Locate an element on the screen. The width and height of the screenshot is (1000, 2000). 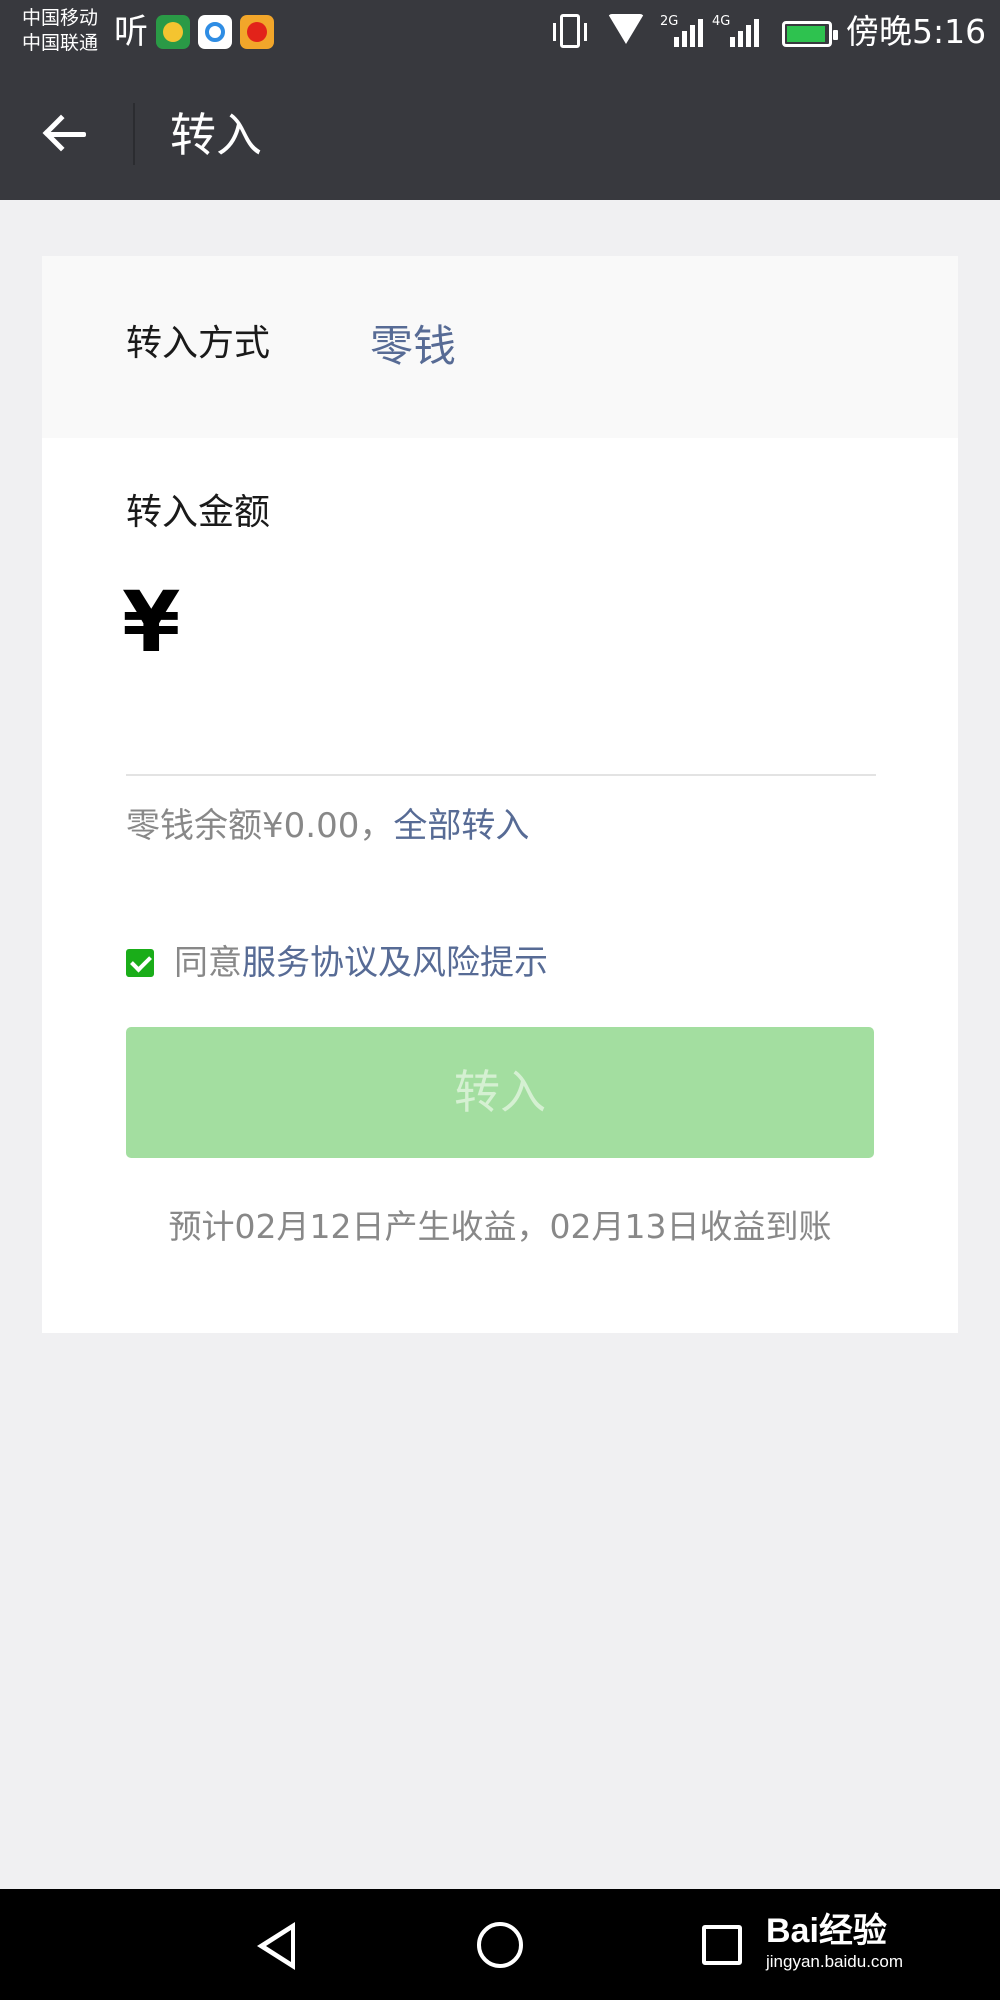
signal-icon: 2G 4G is located at coordinates (715, 33).